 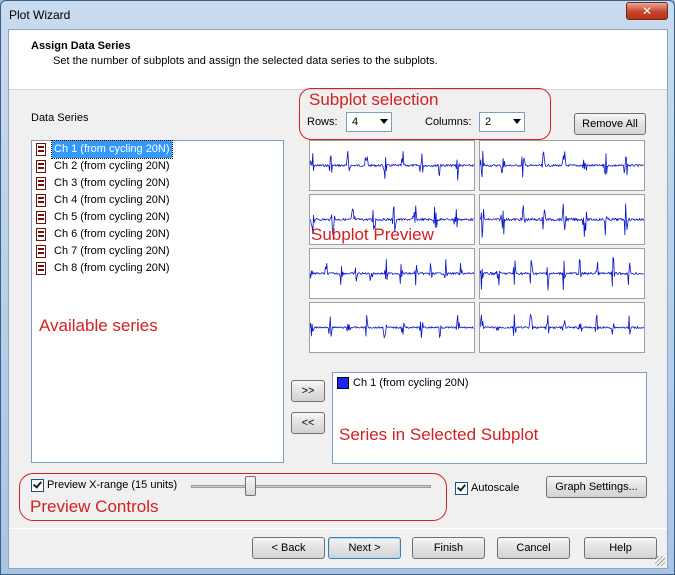 What do you see at coordinates (439, 434) in the screenshot?
I see `series-in-selected-subplot-annotation: Series in Selected Subplot` at bounding box center [439, 434].